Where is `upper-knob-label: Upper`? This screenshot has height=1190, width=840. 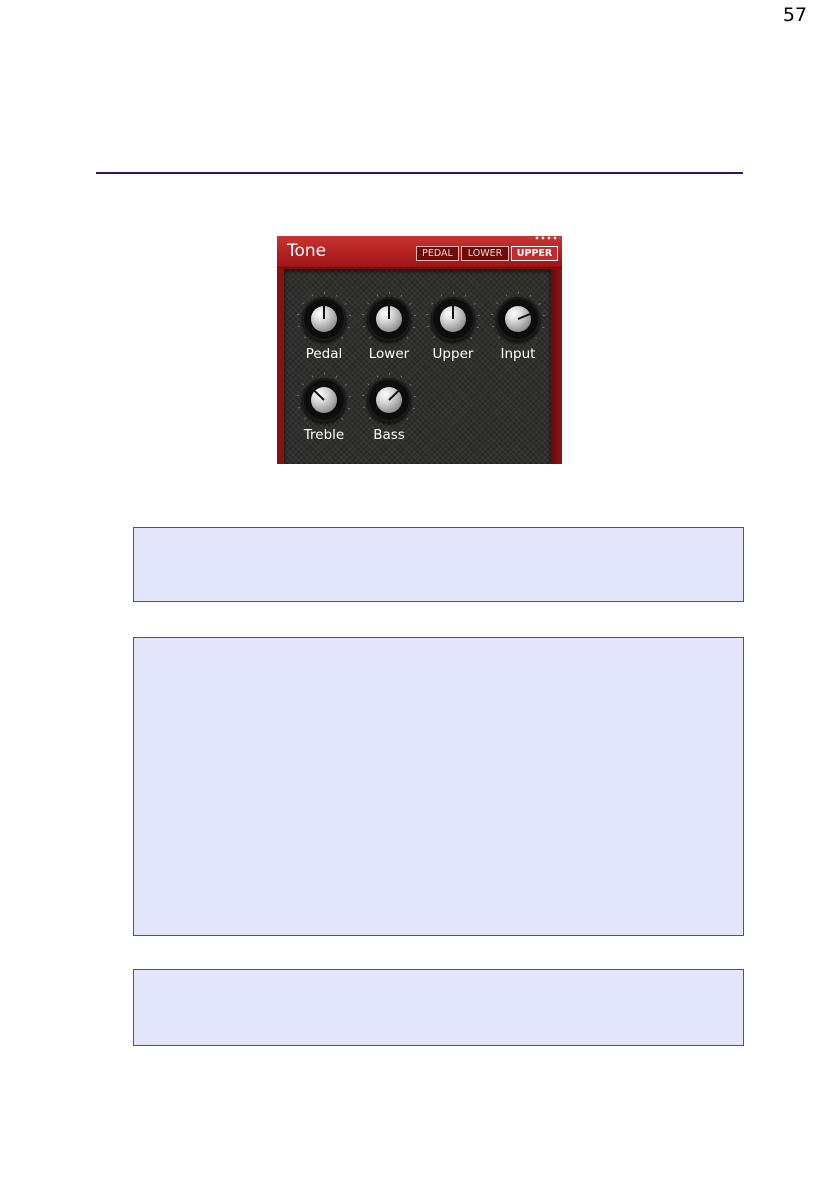 upper-knob-label: Upper is located at coordinates (453, 354).